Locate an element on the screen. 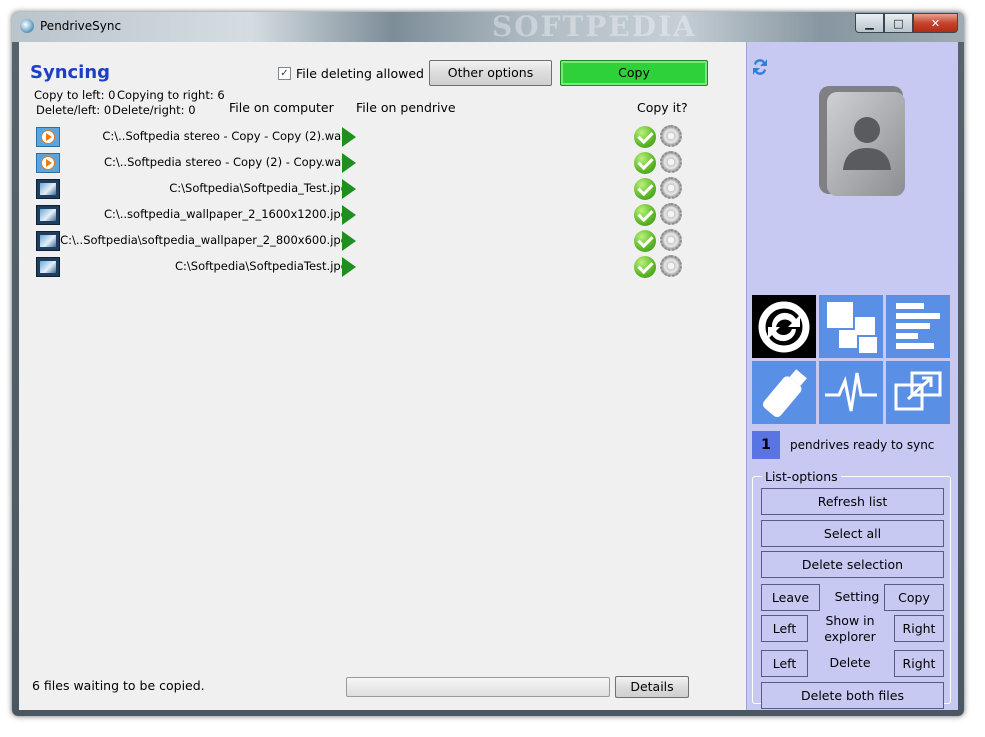 Image resolution: width=985 pixels, height=737 pixels. refresh-icon is located at coordinates (760, 67).